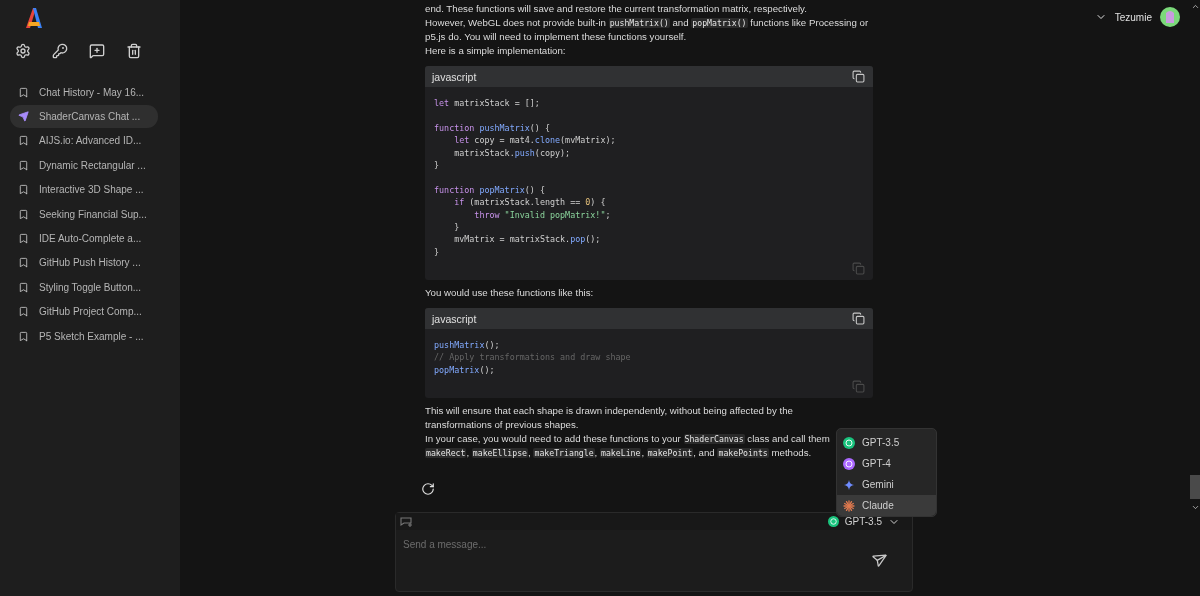  Describe the element at coordinates (407, 521) in the screenshot. I see `prompt-plus-icon` at that location.